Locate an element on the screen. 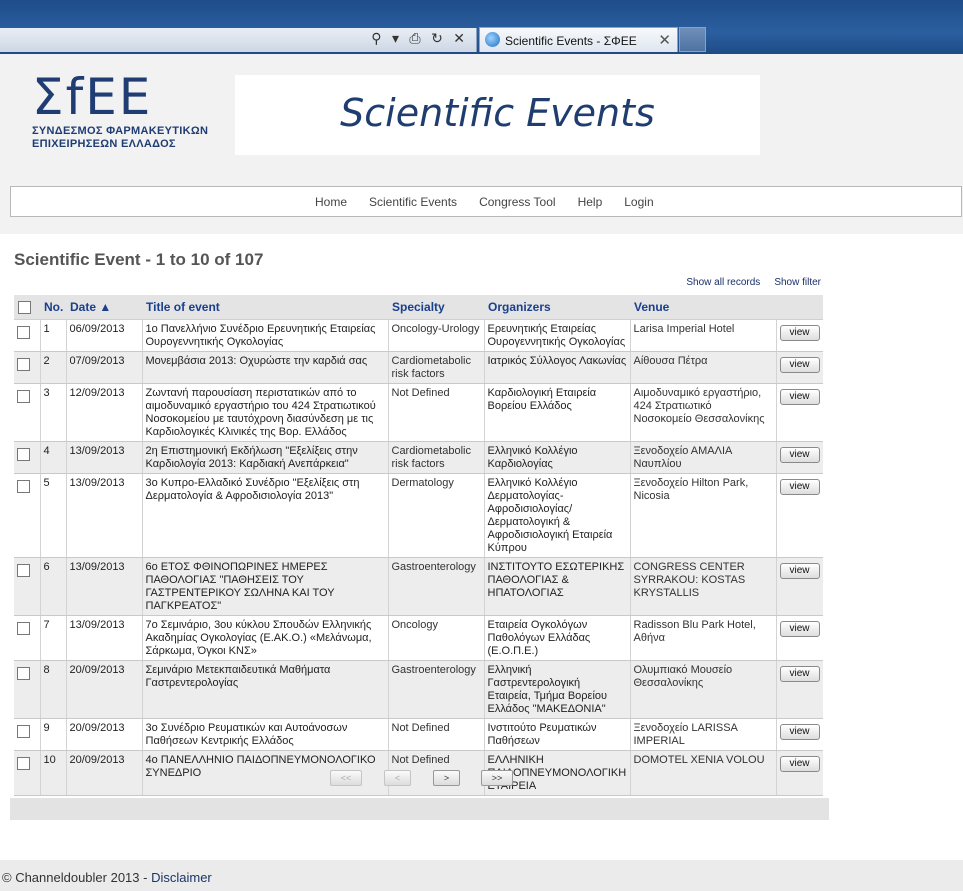 The height and width of the screenshot is (891, 963). browser-tab: Scientific Events - ΣΦΕΕ ✕ is located at coordinates (578, 39).